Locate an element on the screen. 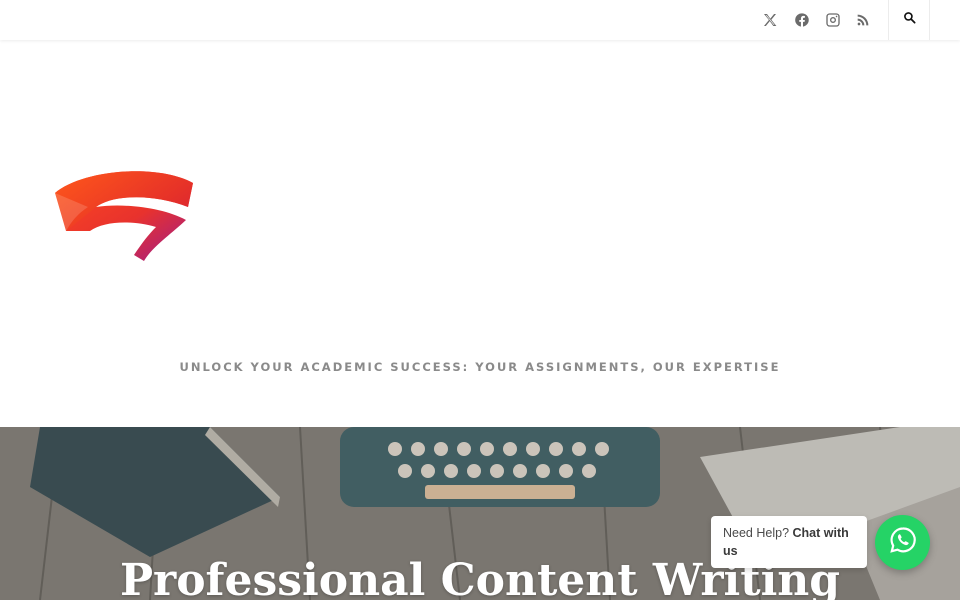 The height and width of the screenshot is (600, 960). chat-help-bubble: Need Help? Chat with us is located at coordinates (789, 542).